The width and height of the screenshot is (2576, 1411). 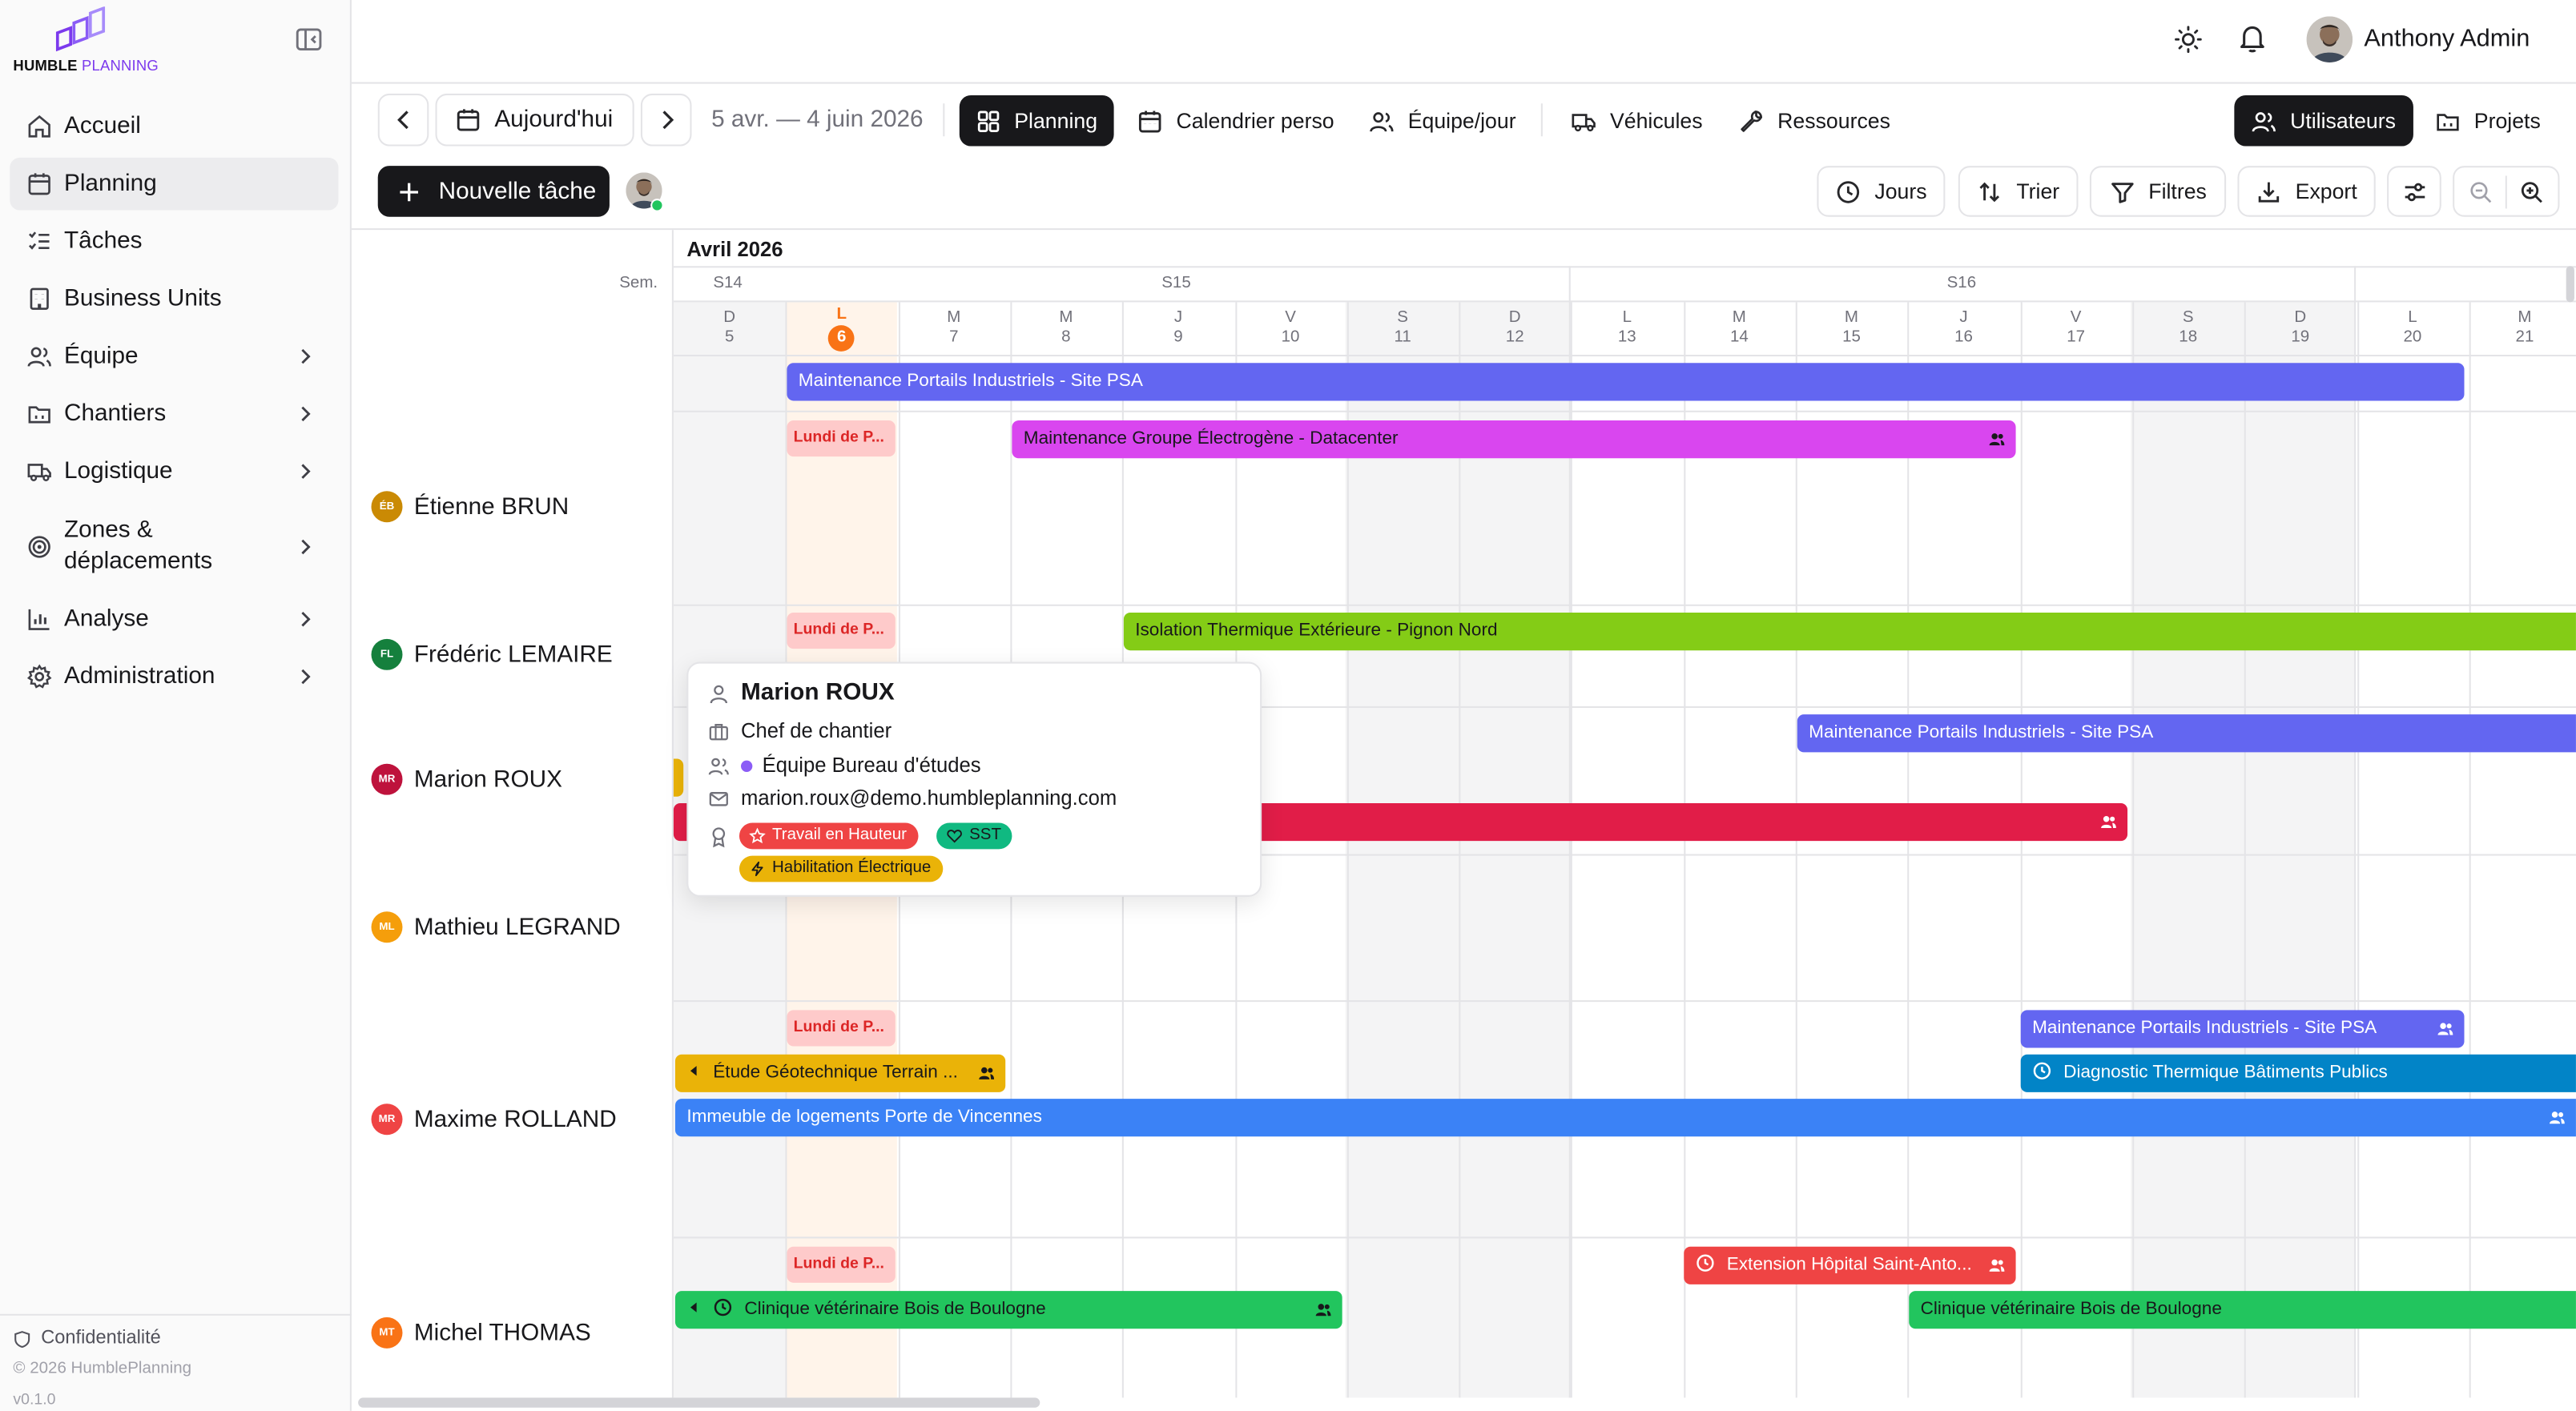 What do you see at coordinates (719, 837) in the screenshot?
I see `award-icon` at bounding box center [719, 837].